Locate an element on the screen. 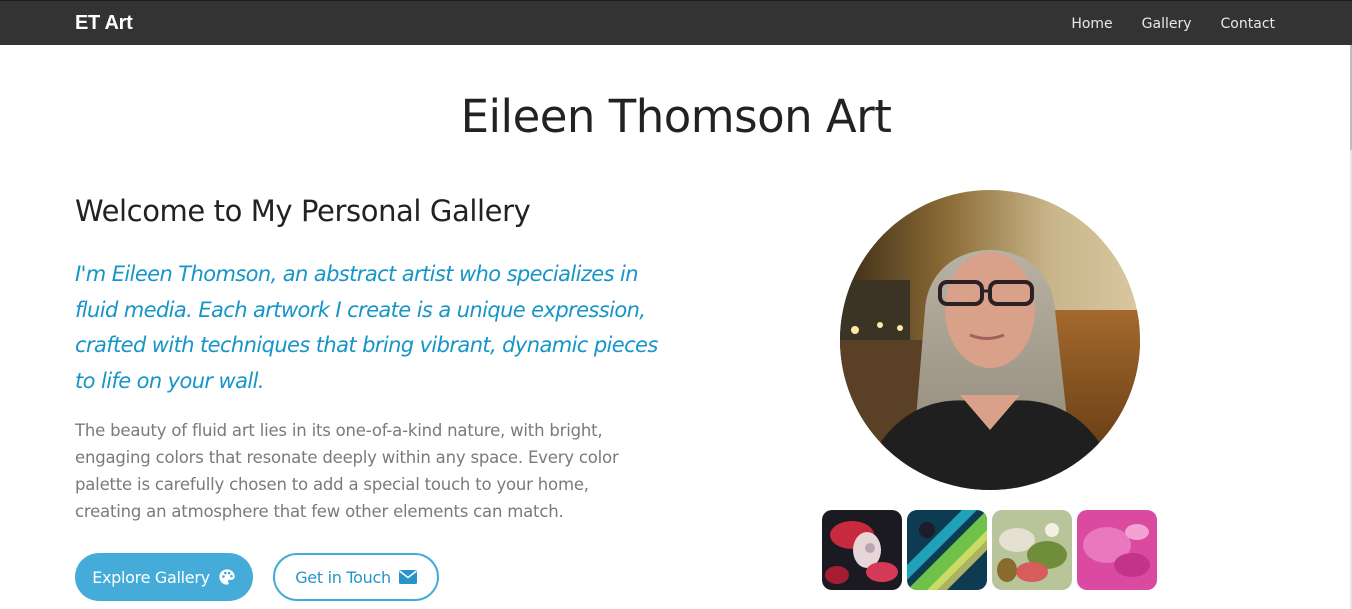 This screenshot has height=609, width=1352. top-navbar: ET Art Home Gallery Contact is located at coordinates (676, 22).